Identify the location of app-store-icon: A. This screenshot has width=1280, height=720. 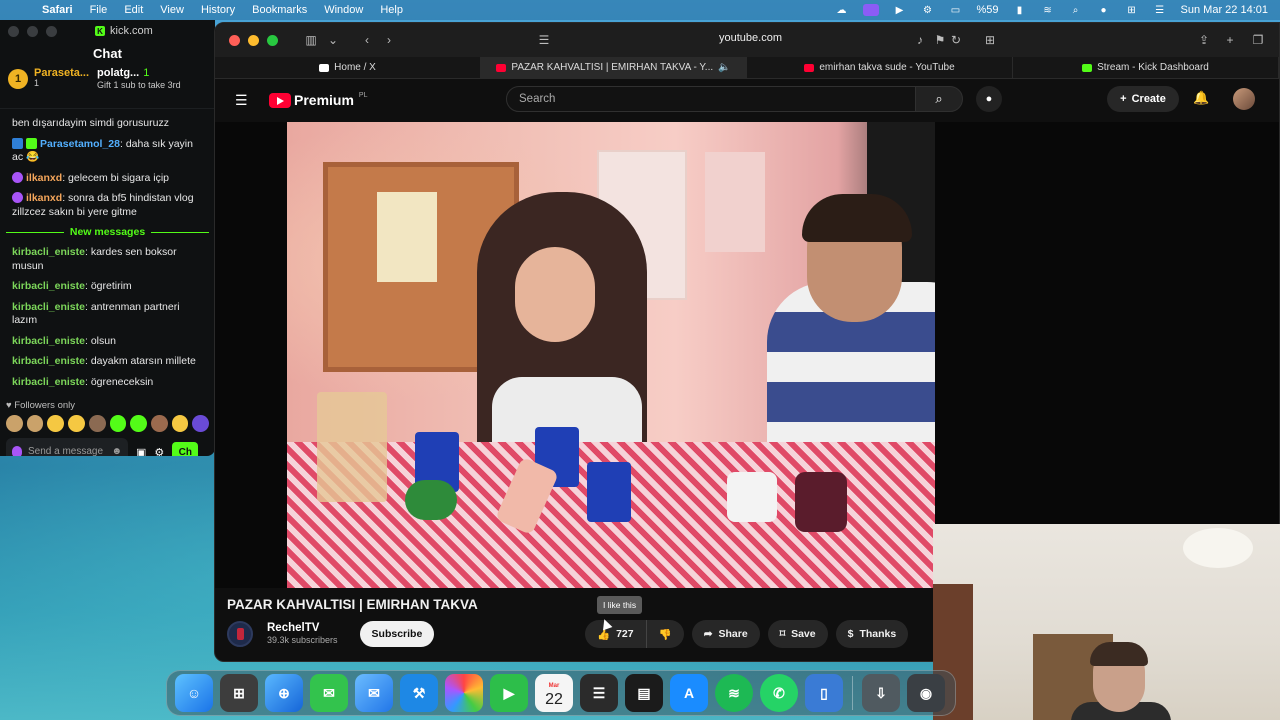
(689, 693).